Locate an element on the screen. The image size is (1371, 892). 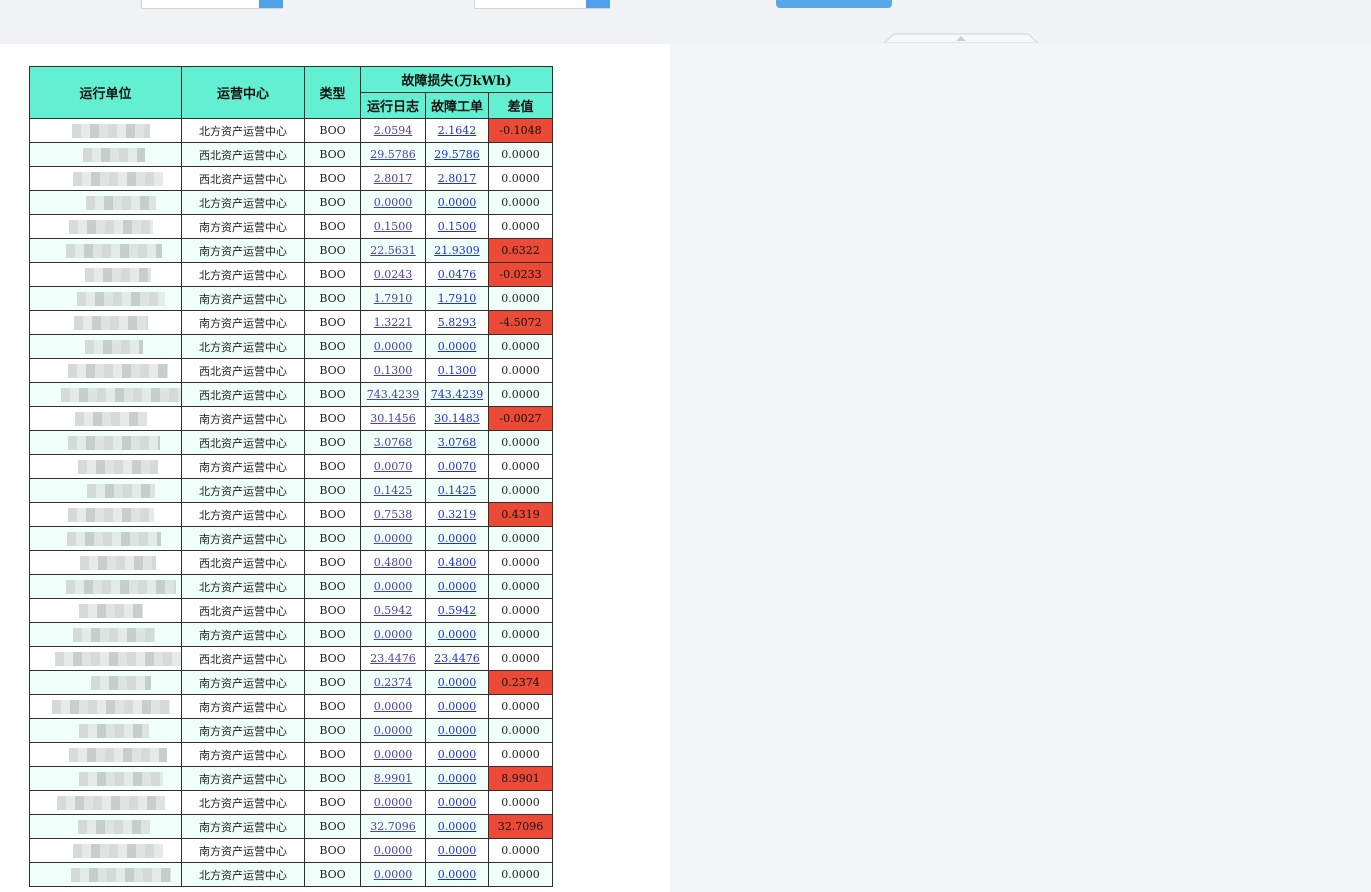
center-cell: 南方资产运营中心 is located at coordinates (243, 634).